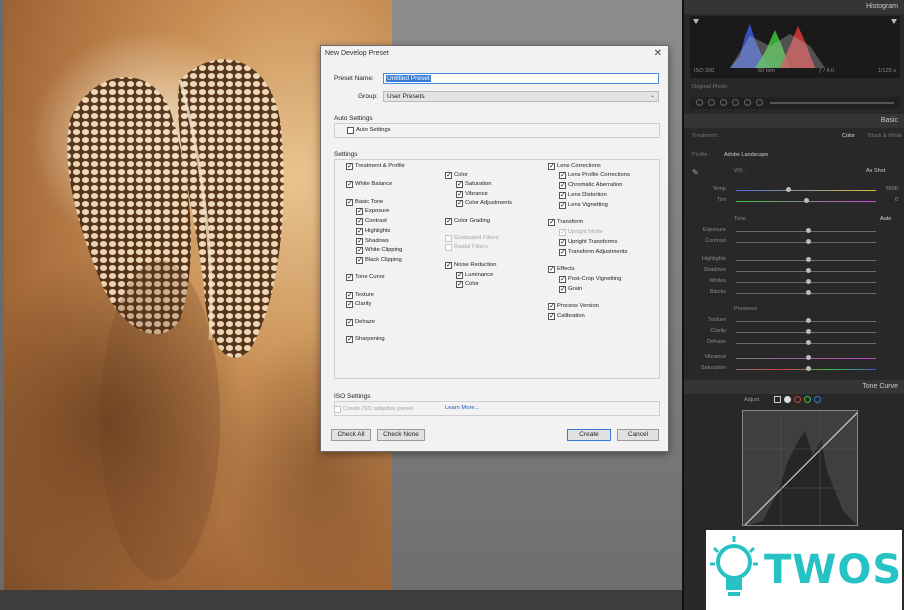 The width and height of the screenshot is (904, 610). I want to click on tone-curve-svg, so click(800, 468).